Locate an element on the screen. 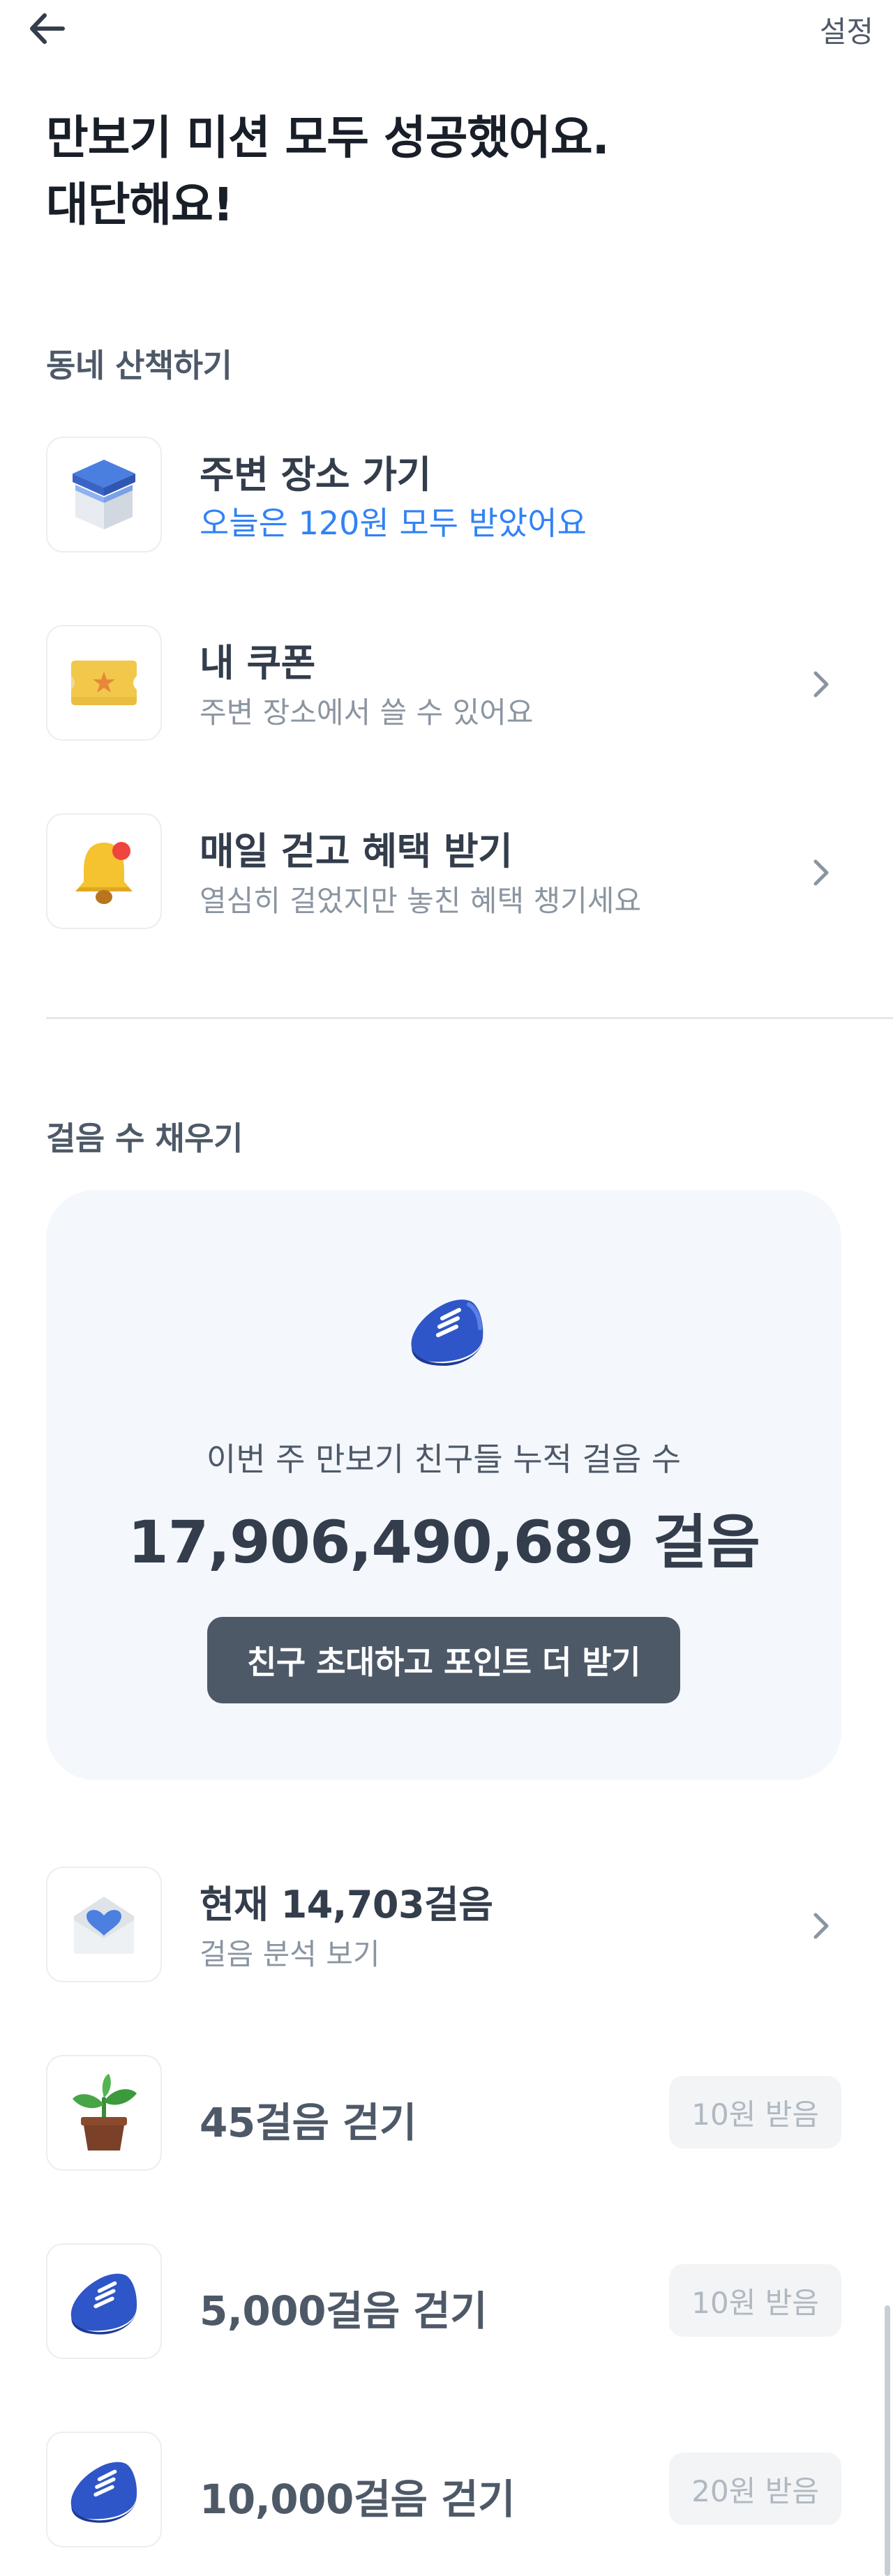 The height and width of the screenshot is (2576, 893). daily-benefit-row: 매일 걷고 혜택 받기 열심히 걸었지만 놓친 혜택 챙기세요 is located at coordinates (443, 872).